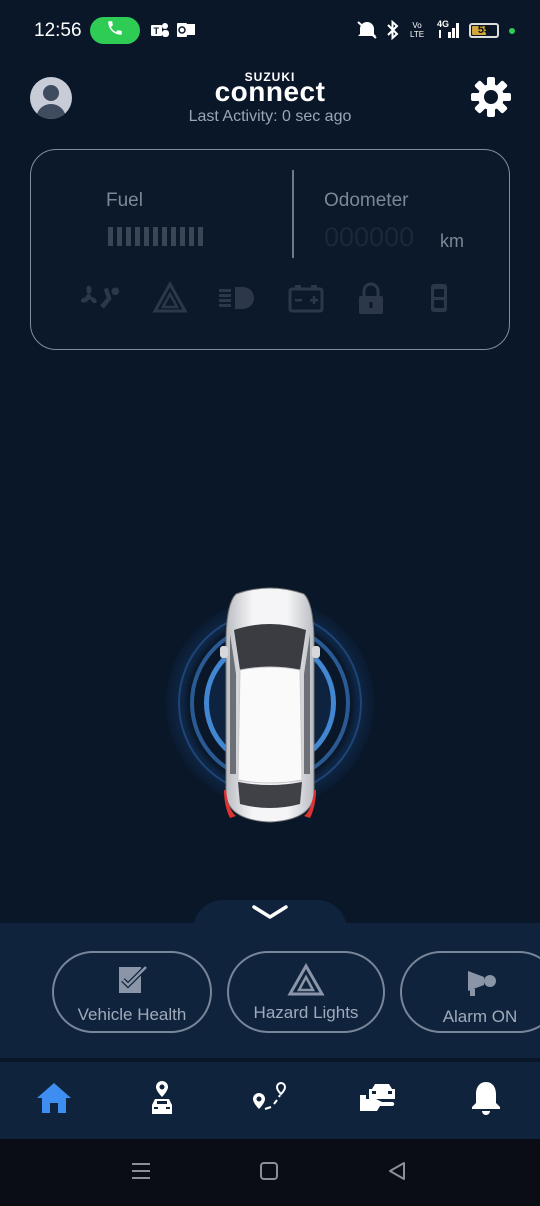 The width and height of the screenshot is (540, 1206). I want to click on battery-icon: 55, so click(484, 30).